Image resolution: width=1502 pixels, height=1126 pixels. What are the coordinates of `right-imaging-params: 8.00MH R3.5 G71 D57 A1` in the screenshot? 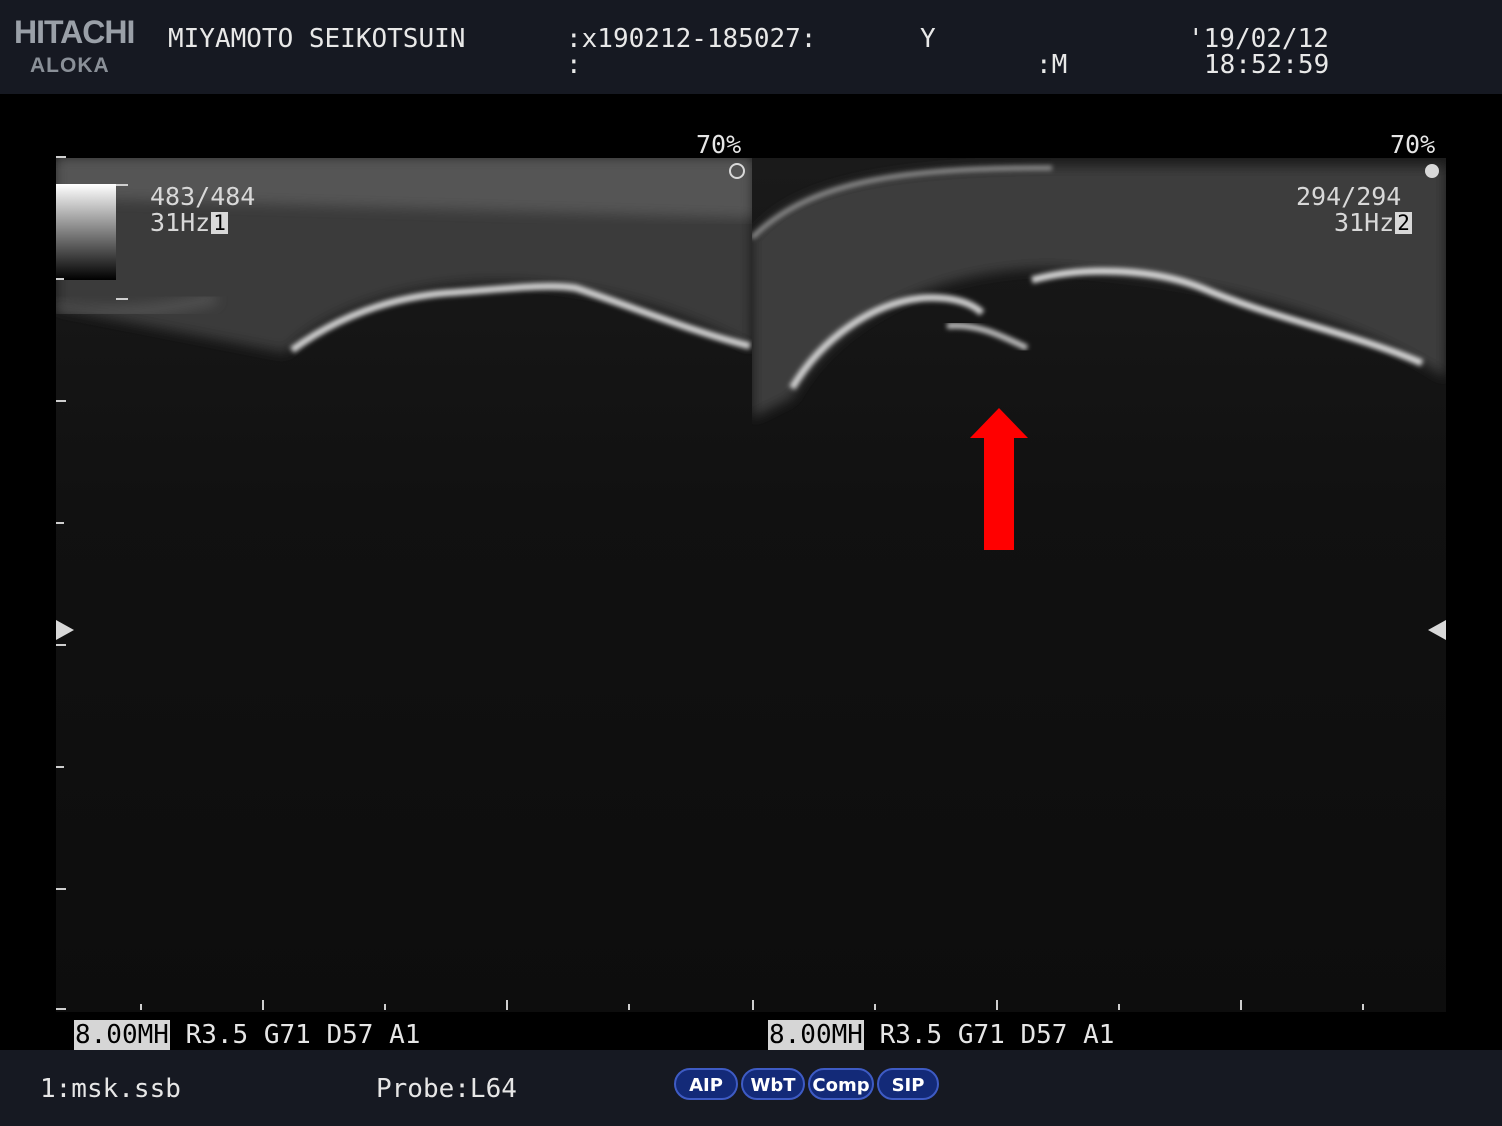 It's located at (941, 1035).